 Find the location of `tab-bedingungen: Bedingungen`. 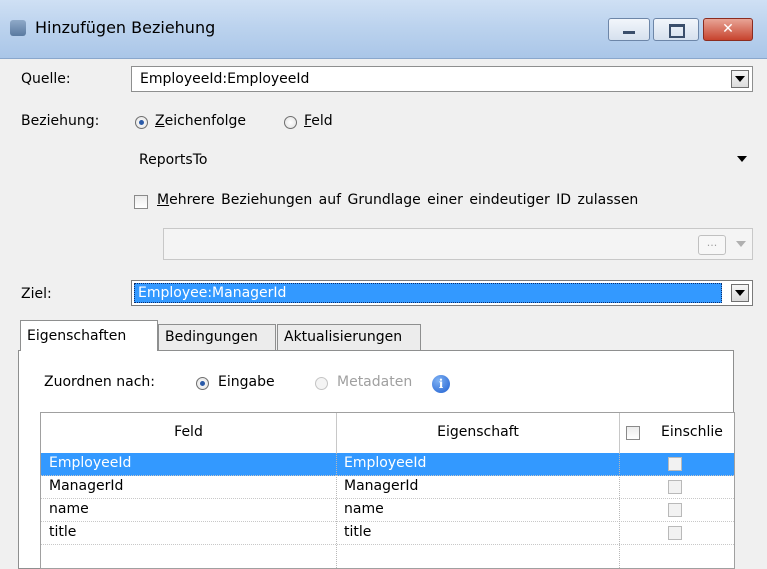

tab-bedingungen: Bedingungen is located at coordinates (217, 337).